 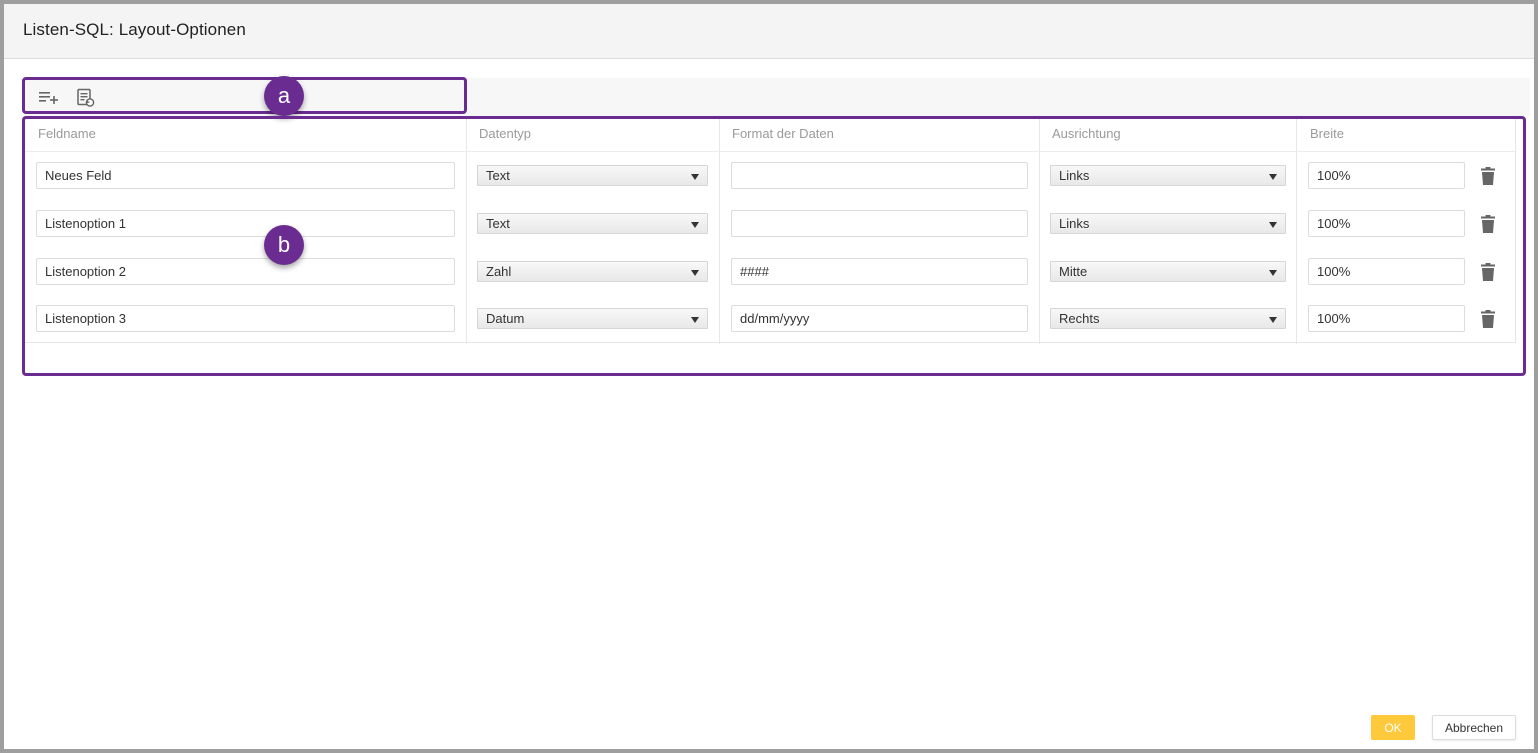 What do you see at coordinates (245, 271) in the screenshot?
I see `field-name-input: Listenoption 2` at bounding box center [245, 271].